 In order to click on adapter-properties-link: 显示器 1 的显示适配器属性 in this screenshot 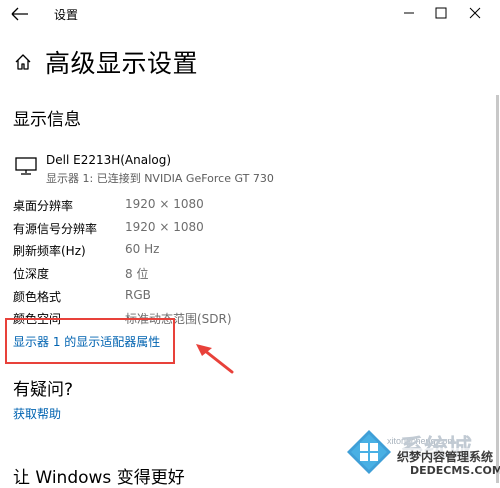, I will do `click(86, 341)`.